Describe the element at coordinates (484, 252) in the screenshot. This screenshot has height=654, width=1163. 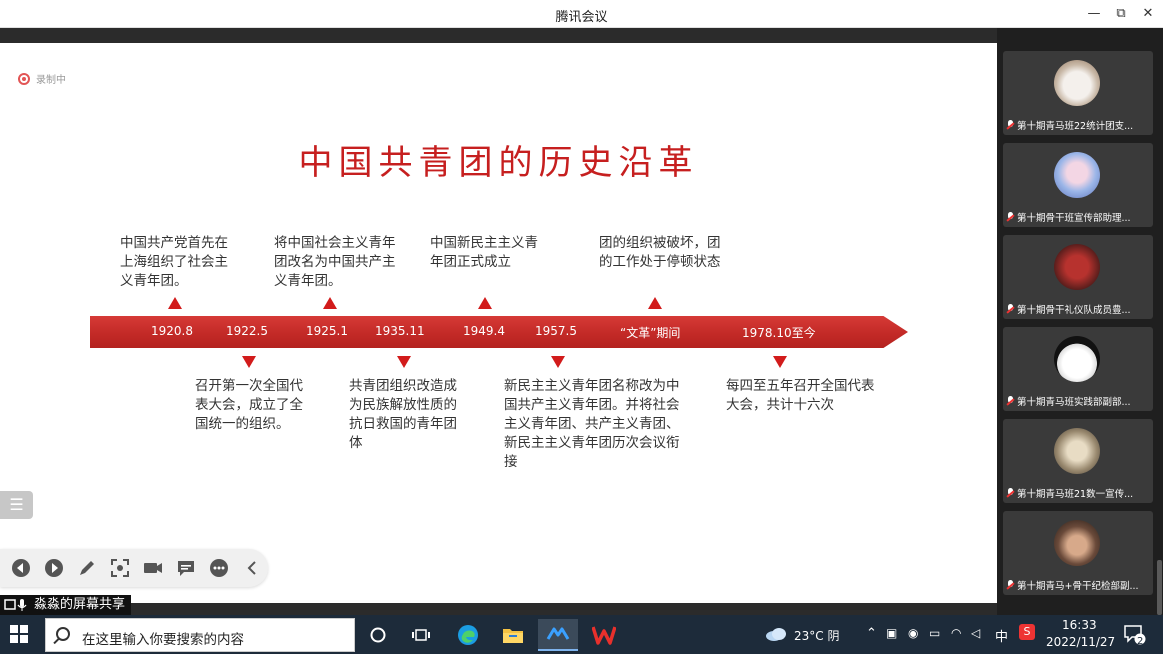
I see `timeline-note-above-3: 中国新民主主义青年团正式成立` at that location.